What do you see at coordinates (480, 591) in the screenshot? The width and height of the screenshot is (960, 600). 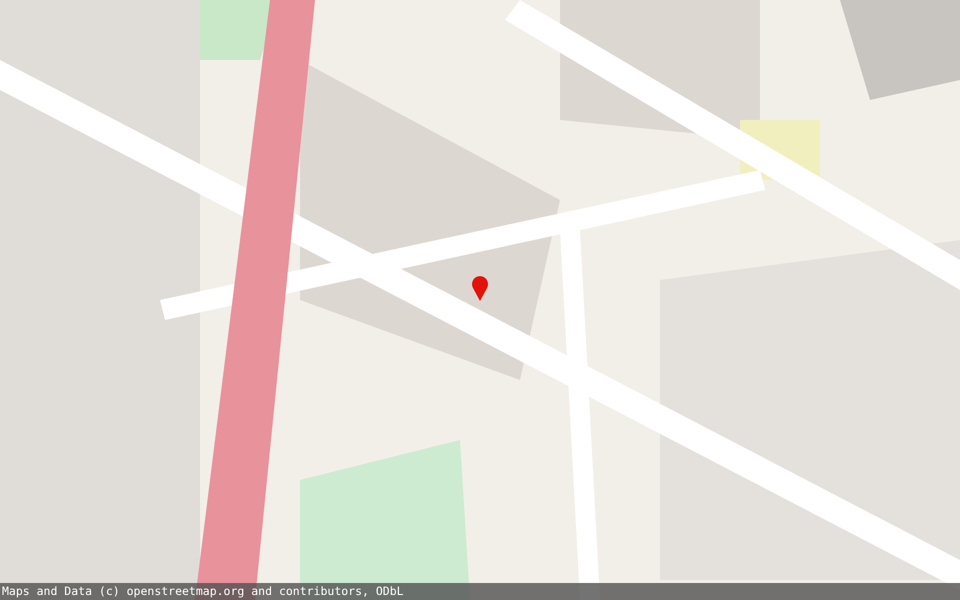 I see `attribution-text: Maps and Data (c) openstreetmap.org and contributors, ODbL` at bounding box center [480, 591].